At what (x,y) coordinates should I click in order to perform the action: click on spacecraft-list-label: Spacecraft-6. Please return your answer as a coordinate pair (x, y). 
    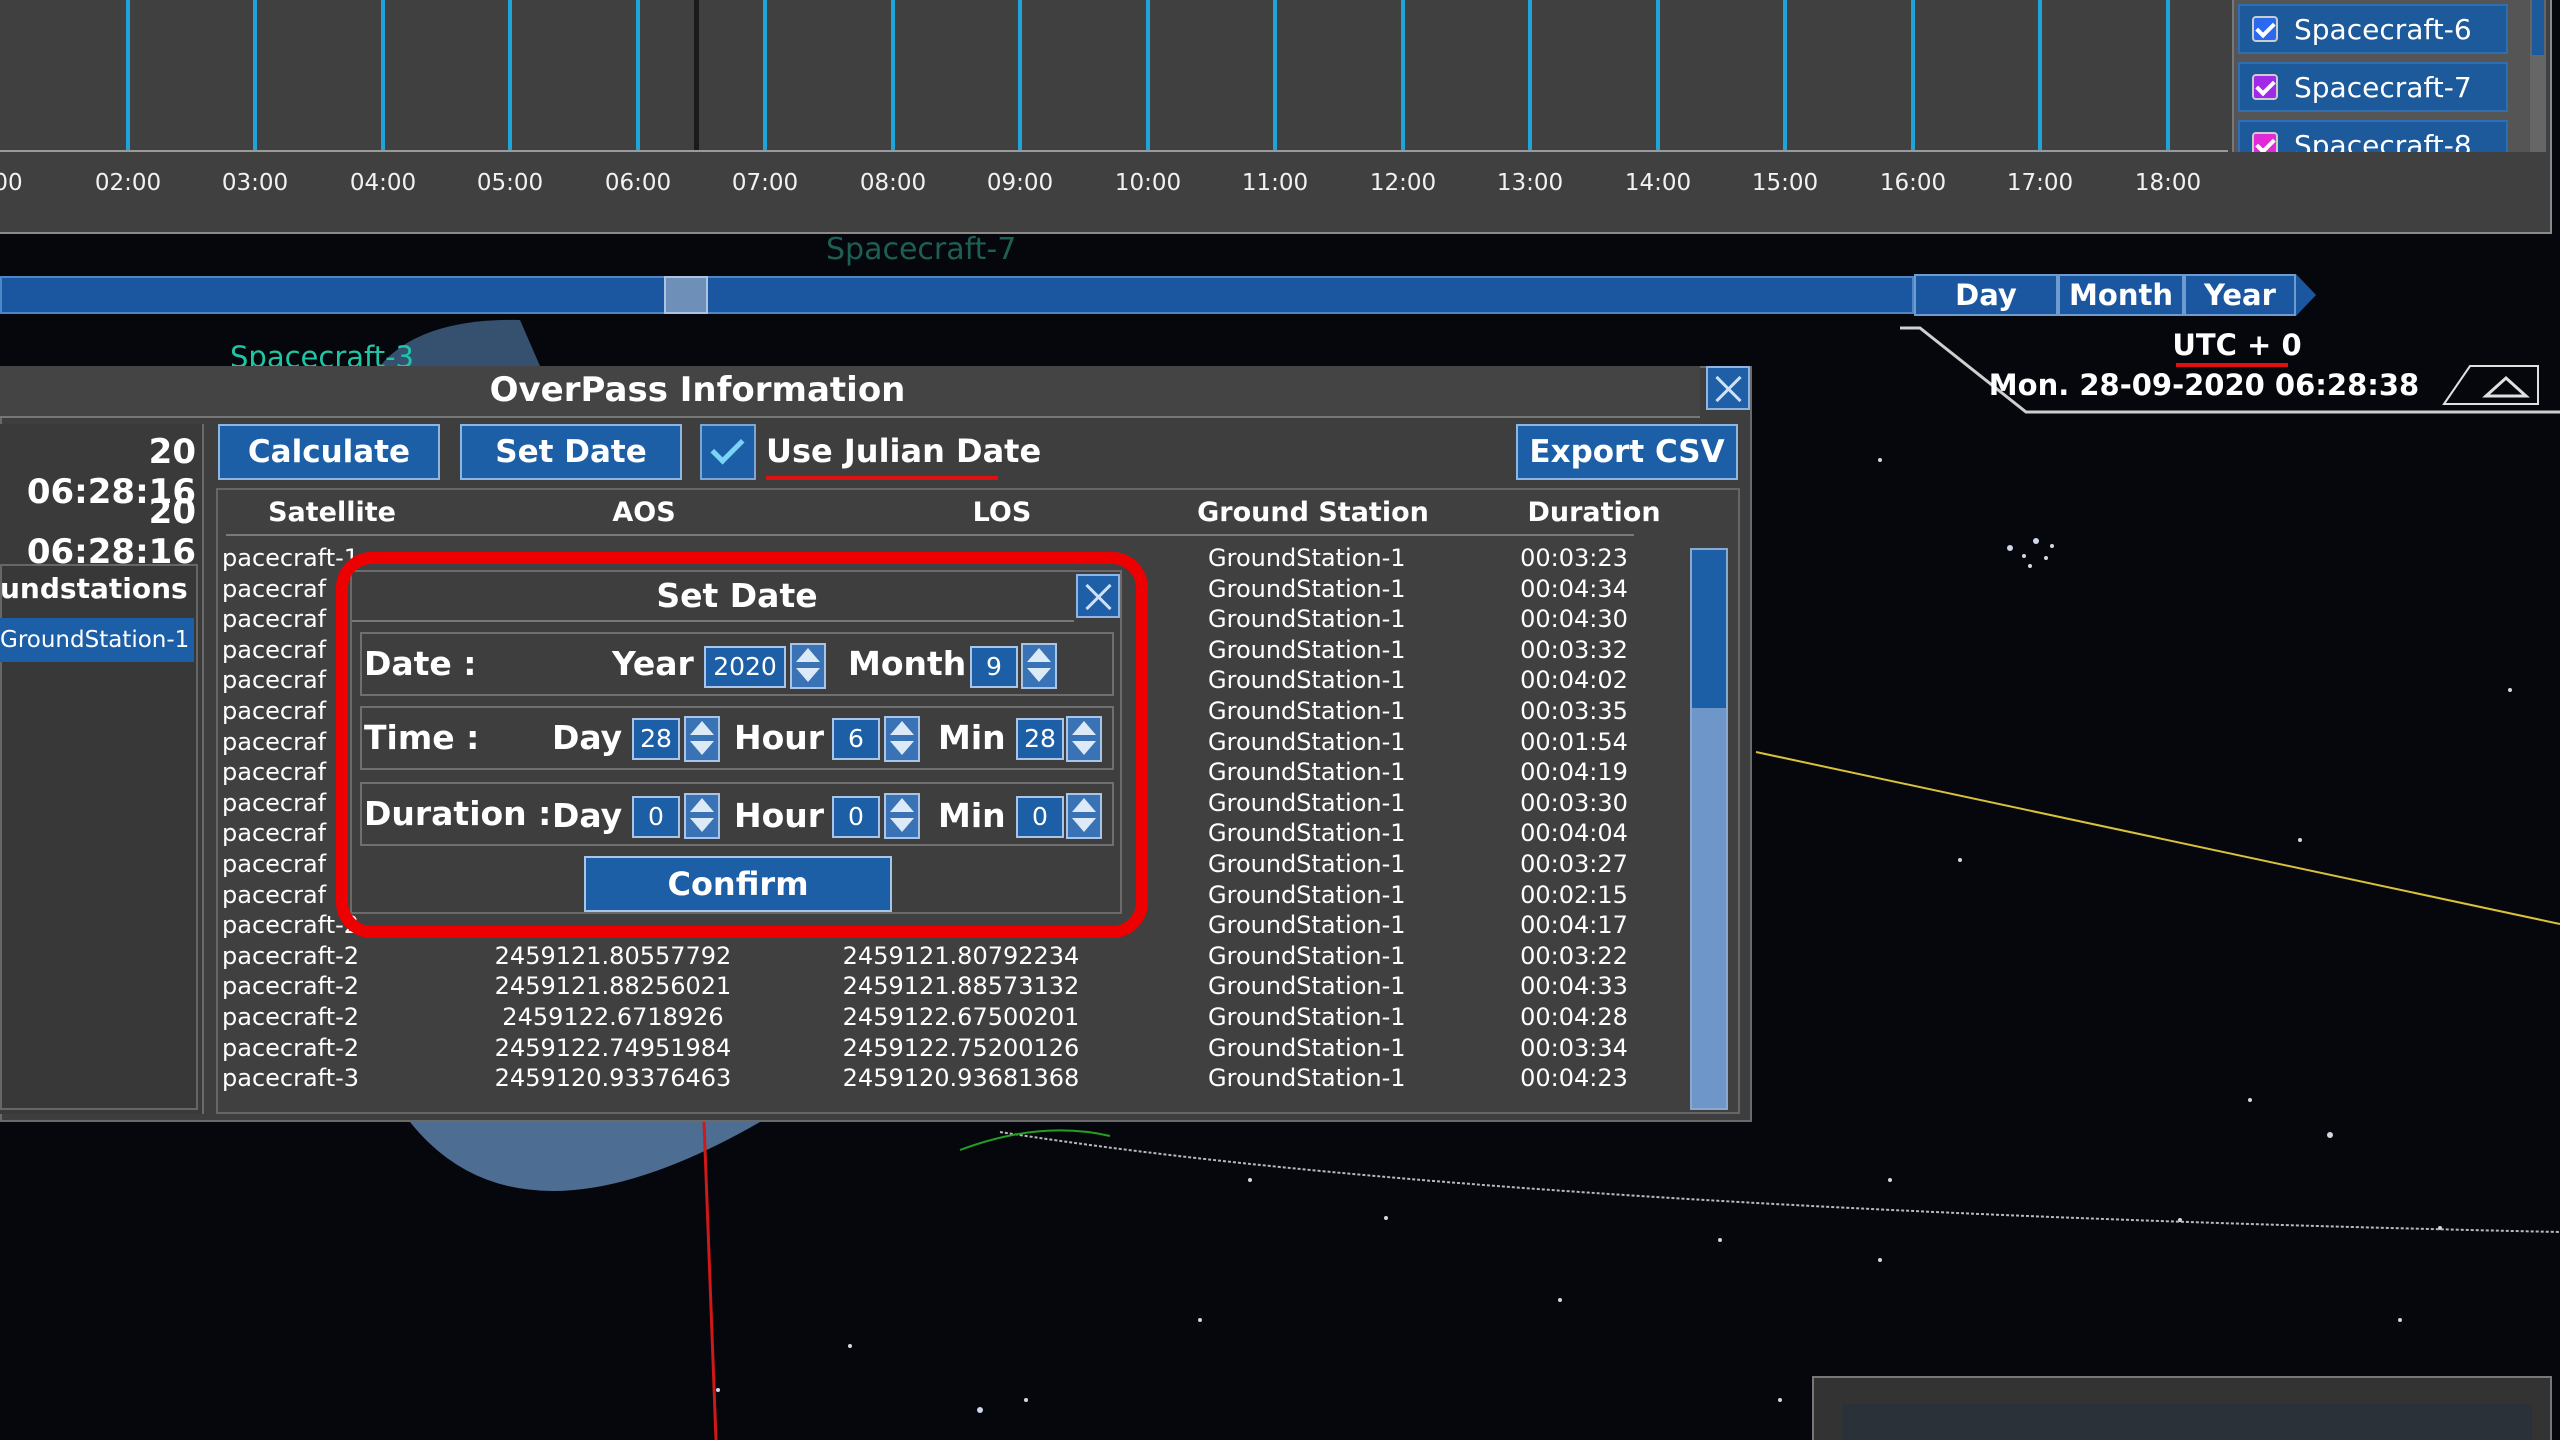
    Looking at the image, I should click on (2383, 29).